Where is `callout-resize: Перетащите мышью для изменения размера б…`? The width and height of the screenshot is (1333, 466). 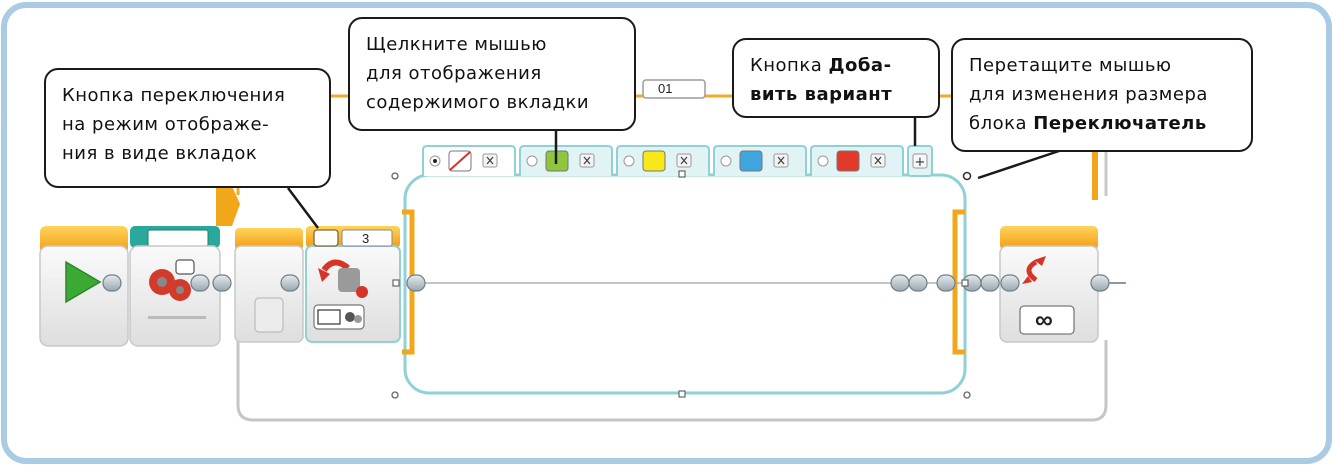 callout-resize: Перетащите мышью для изменения размера б… is located at coordinates (1102, 95).